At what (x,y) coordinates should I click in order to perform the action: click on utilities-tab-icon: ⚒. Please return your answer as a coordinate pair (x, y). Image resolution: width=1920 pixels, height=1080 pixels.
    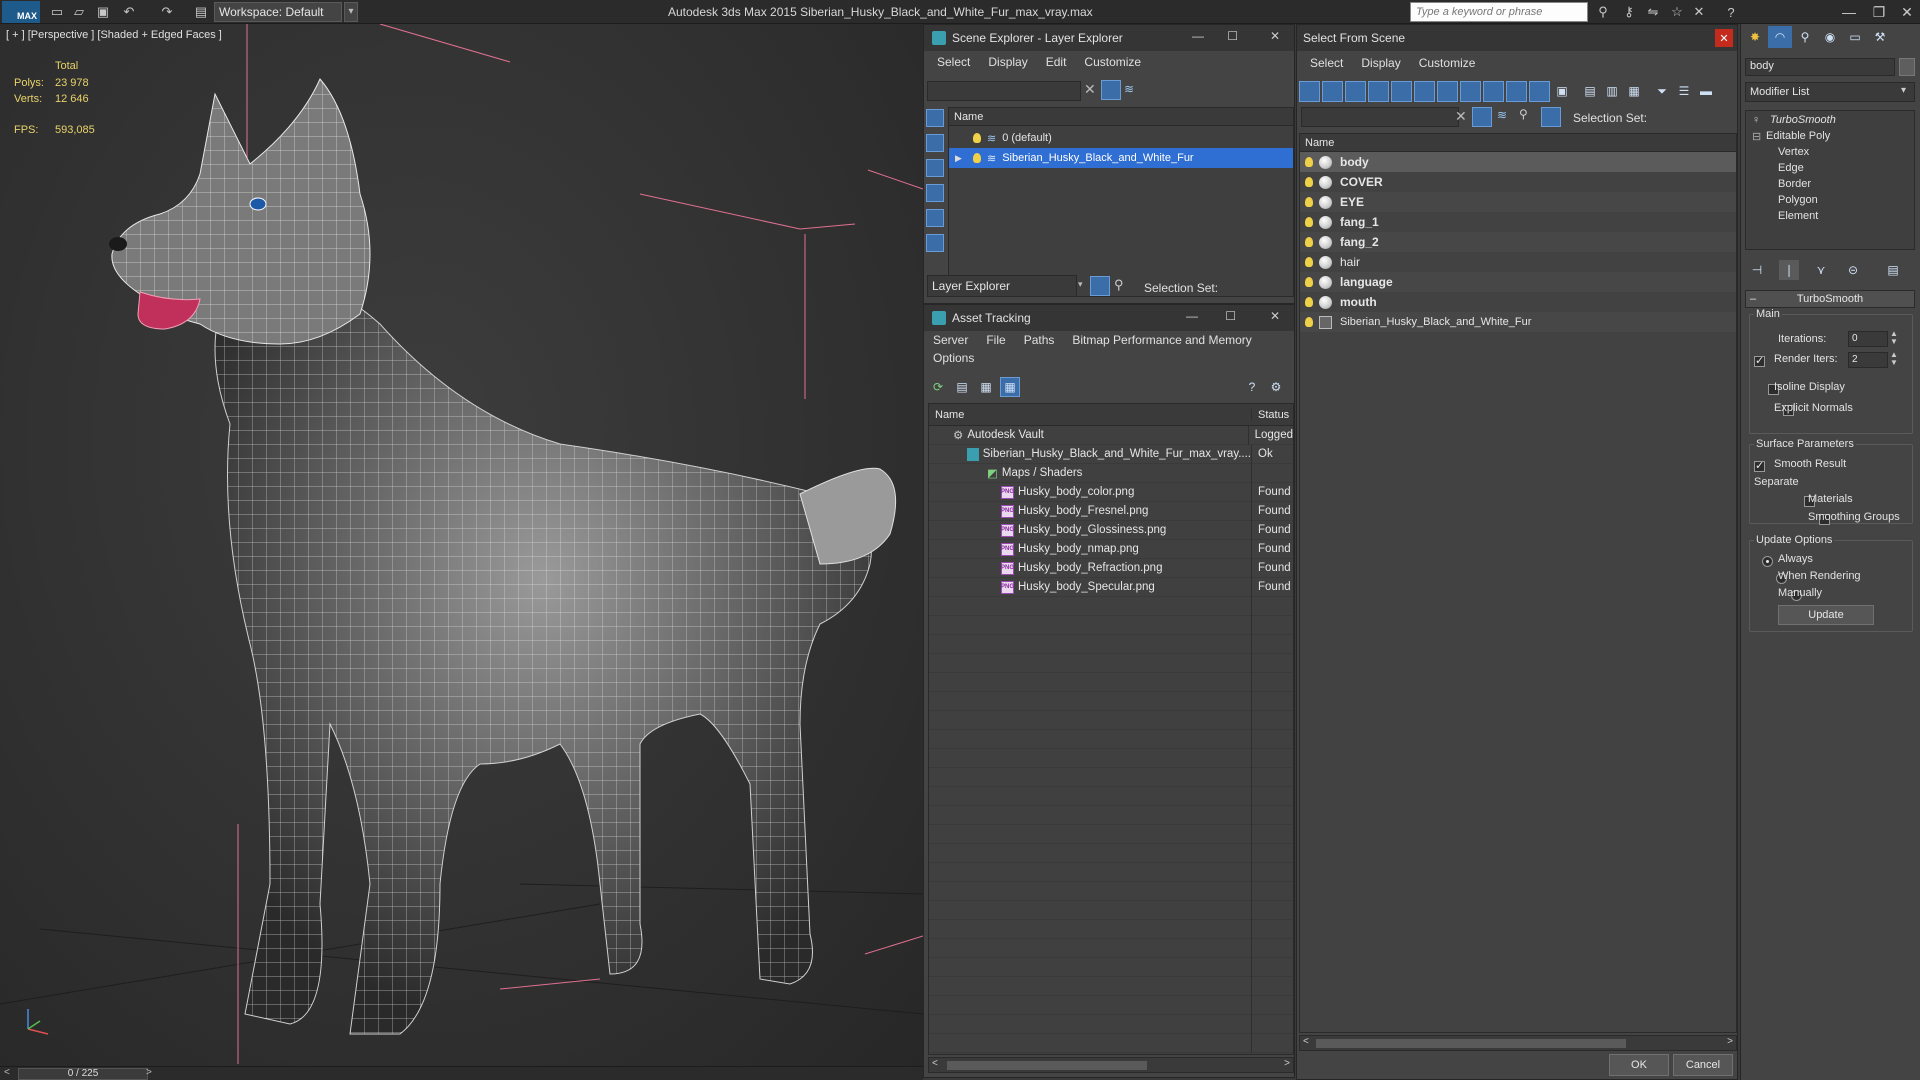
    Looking at the image, I should click on (1880, 37).